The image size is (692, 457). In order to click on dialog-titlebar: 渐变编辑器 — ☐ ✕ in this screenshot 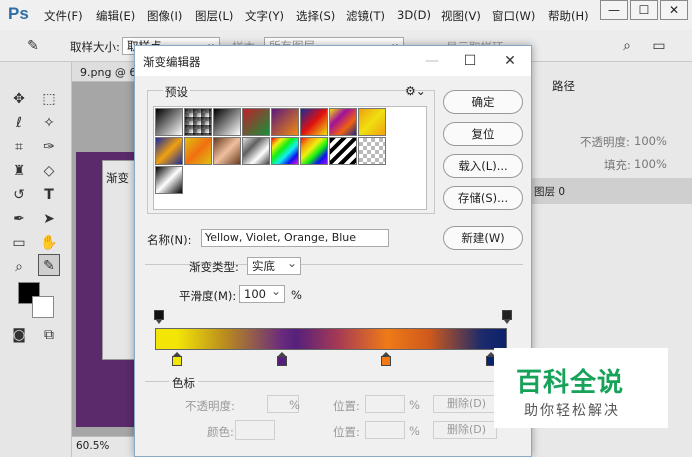, I will do `click(333, 61)`.